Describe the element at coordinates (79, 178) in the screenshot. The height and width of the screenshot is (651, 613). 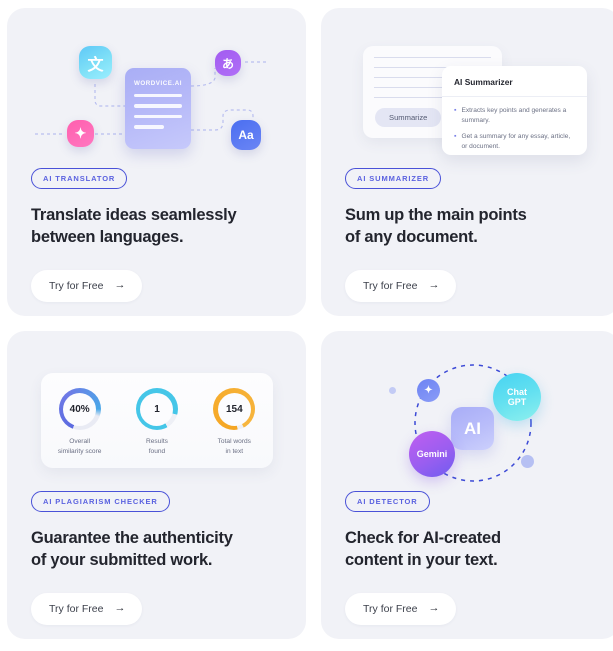
I see `badge-ai-translator: AI TRANSLATOR` at that location.